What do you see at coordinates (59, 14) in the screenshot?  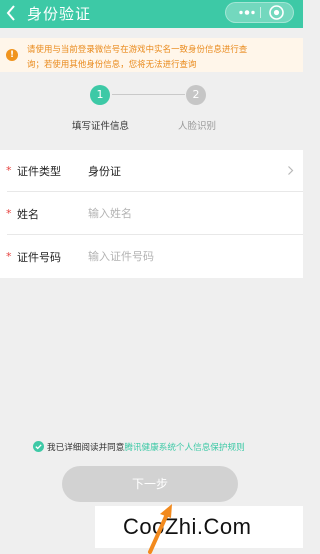 I see `page-title: 身份验证` at bounding box center [59, 14].